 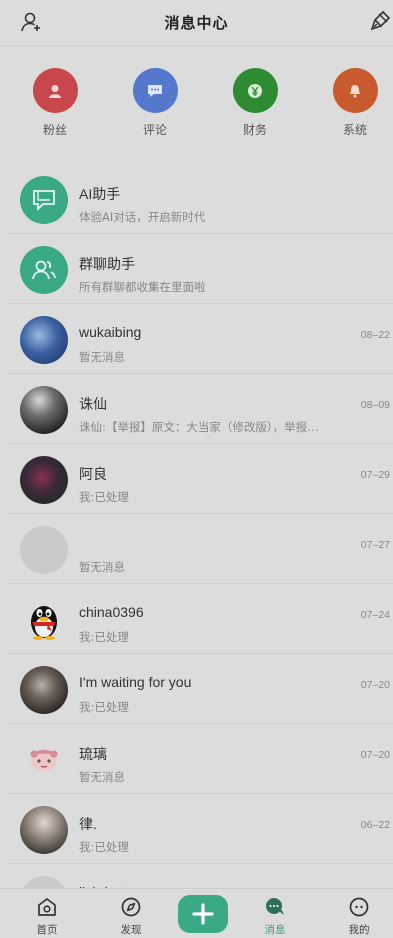 I want to click on conversation-name: china0396, so click(x=111, y=612).